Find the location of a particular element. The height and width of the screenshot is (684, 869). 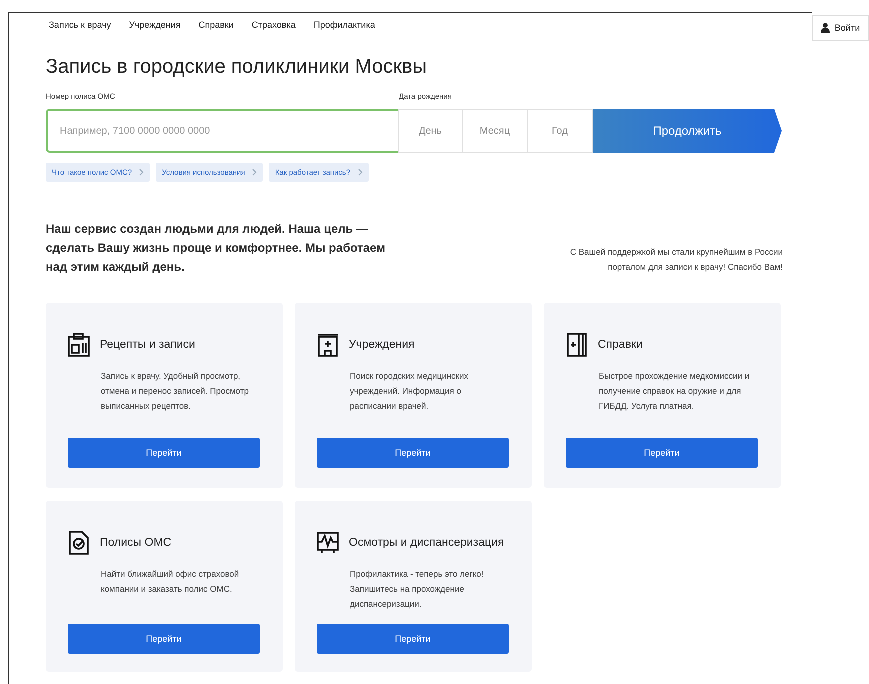

card-title: Полисы ОМС is located at coordinates (136, 543).